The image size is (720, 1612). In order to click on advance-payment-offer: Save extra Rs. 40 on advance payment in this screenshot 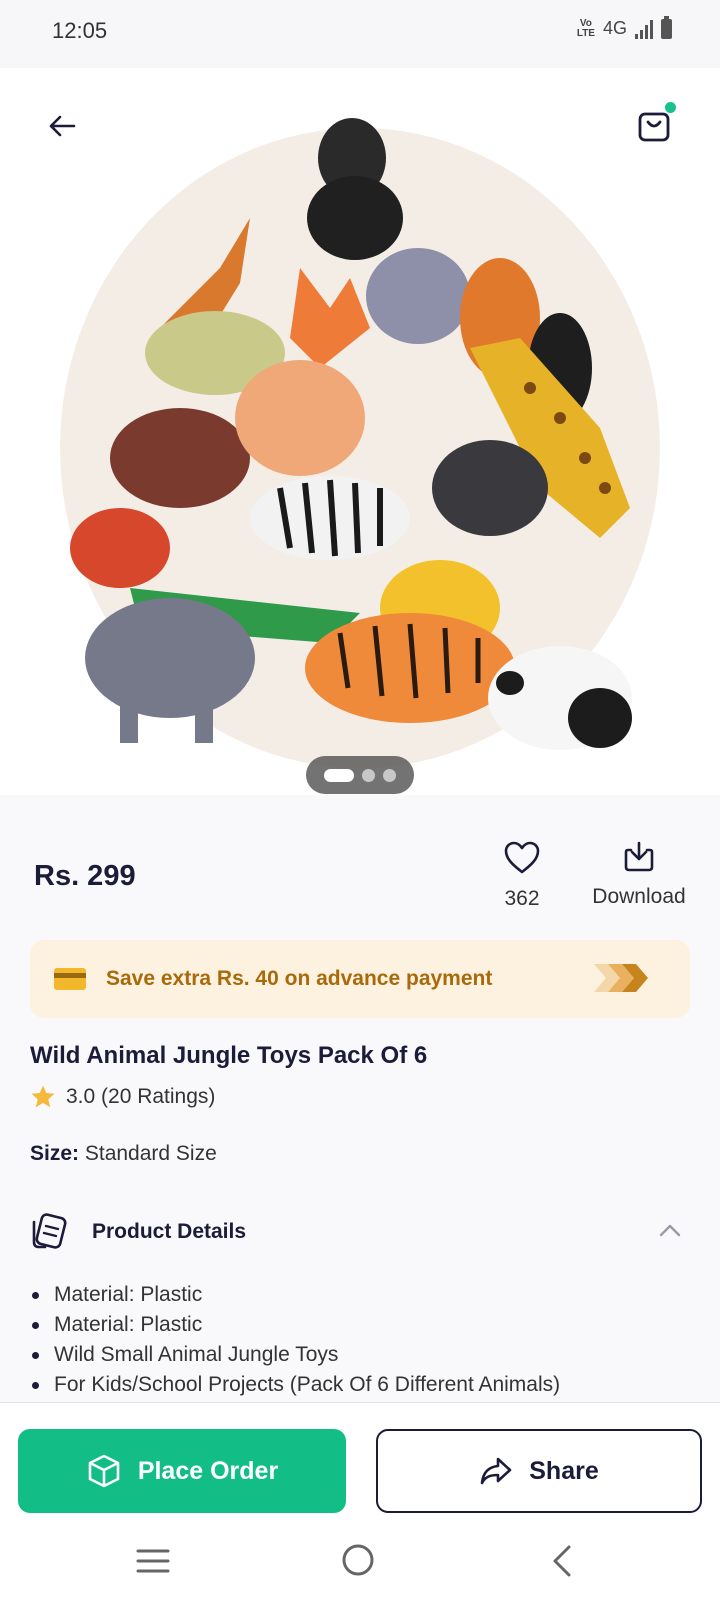, I will do `click(360, 979)`.